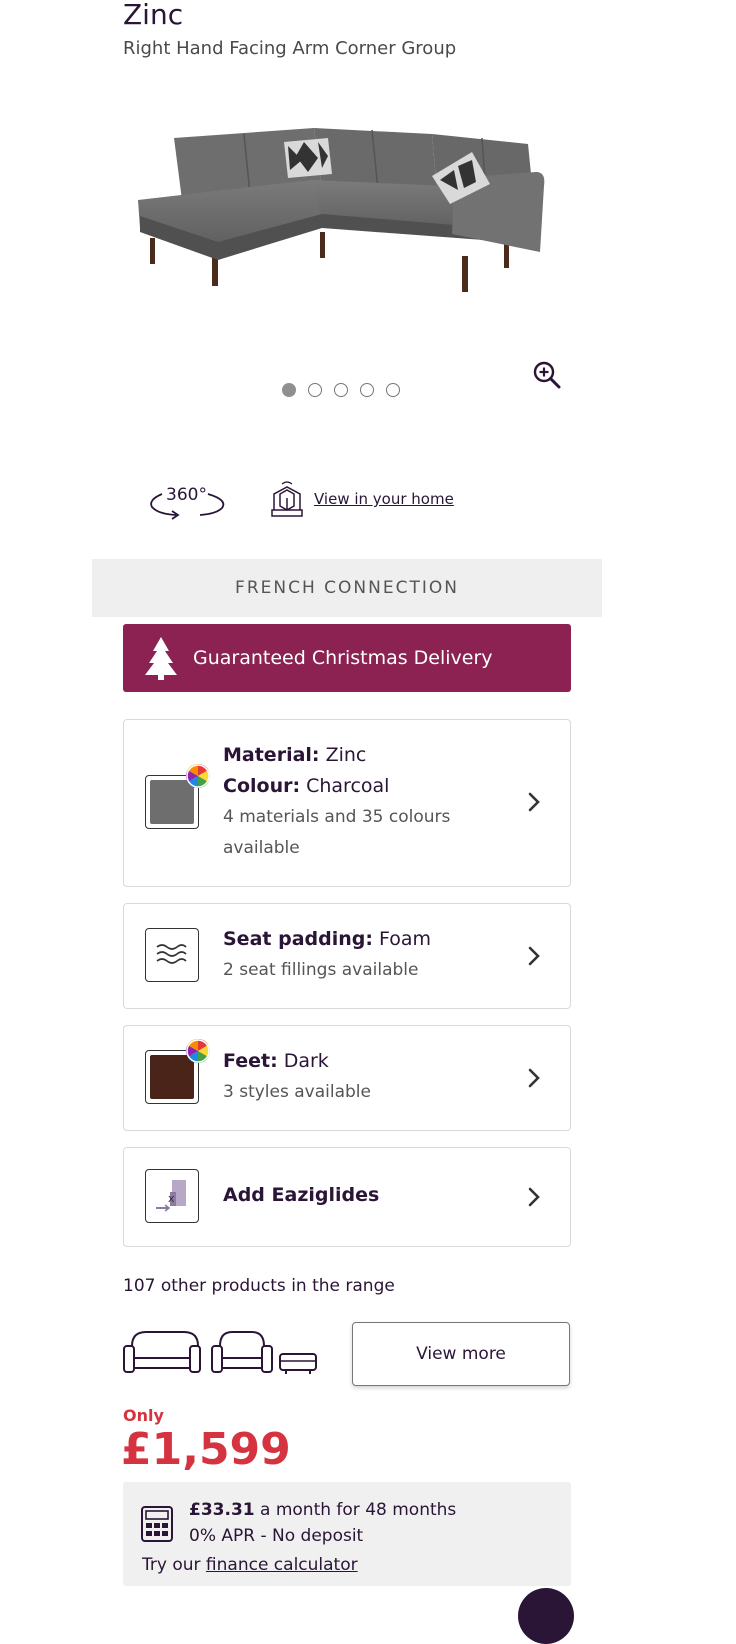 This screenshot has height=1644, width=736. What do you see at coordinates (157, 1524) in the screenshot?
I see `calculator-icon` at bounding box center [157, 1524].